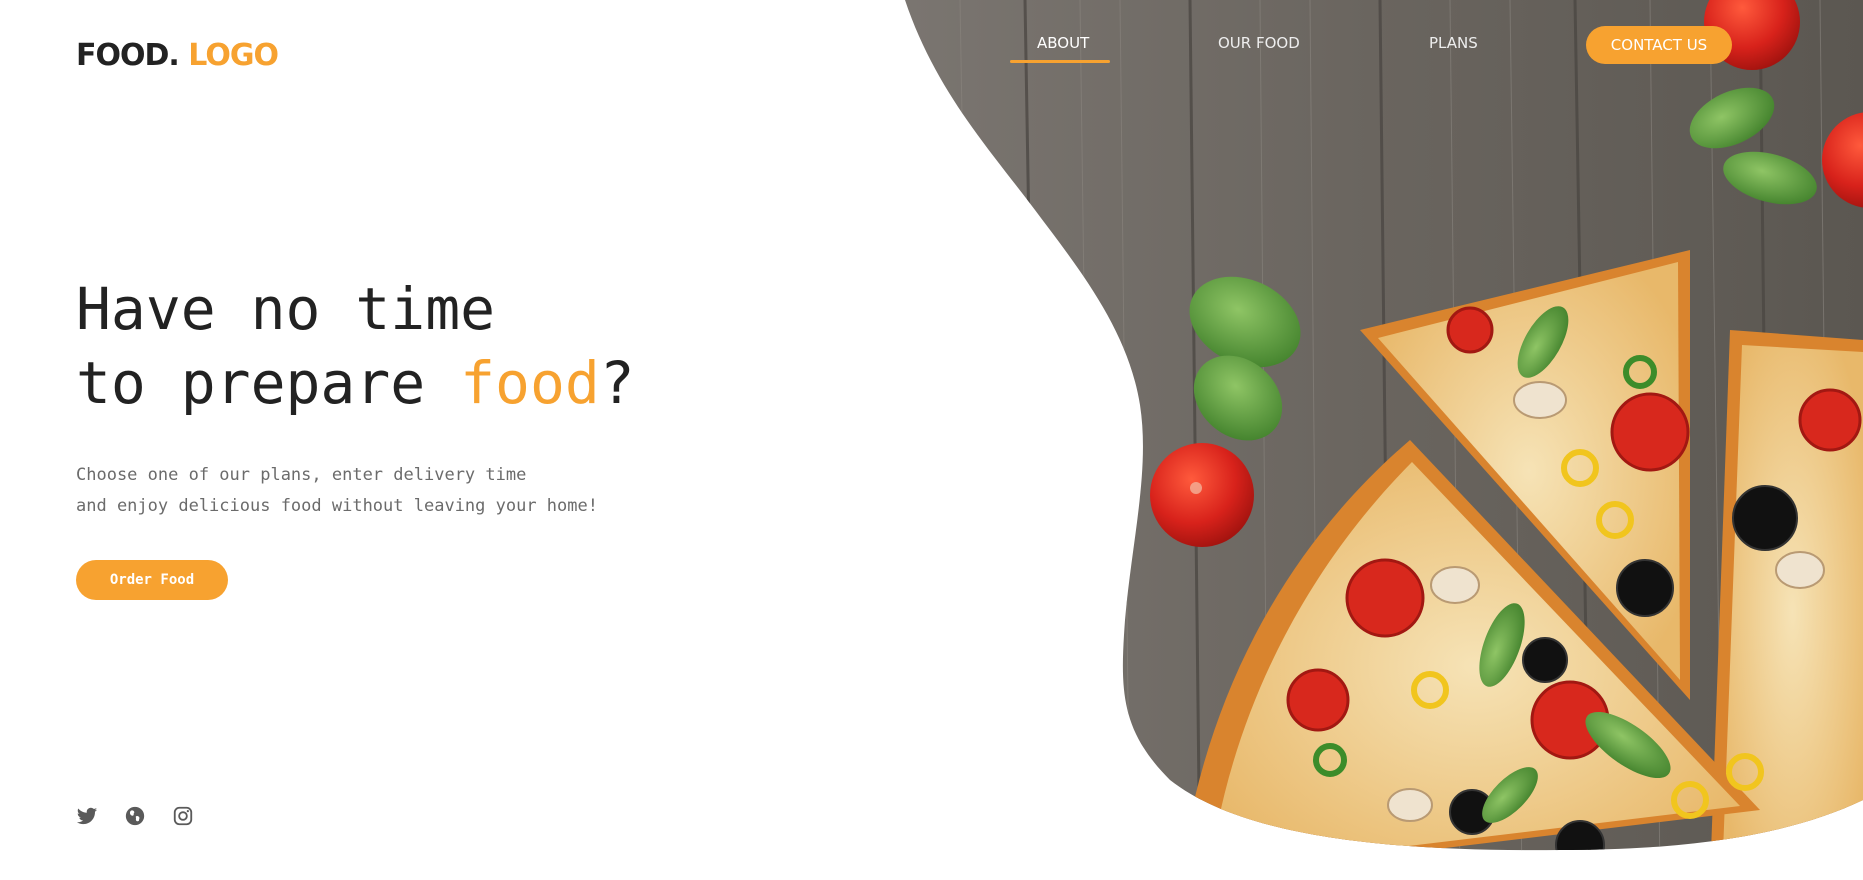 The width and height of the screenshot is (1863, 880). Describe the element at coordinates (1659, 45) in the screenshot. I see `contact-us-button: CONTACT US` at that location.